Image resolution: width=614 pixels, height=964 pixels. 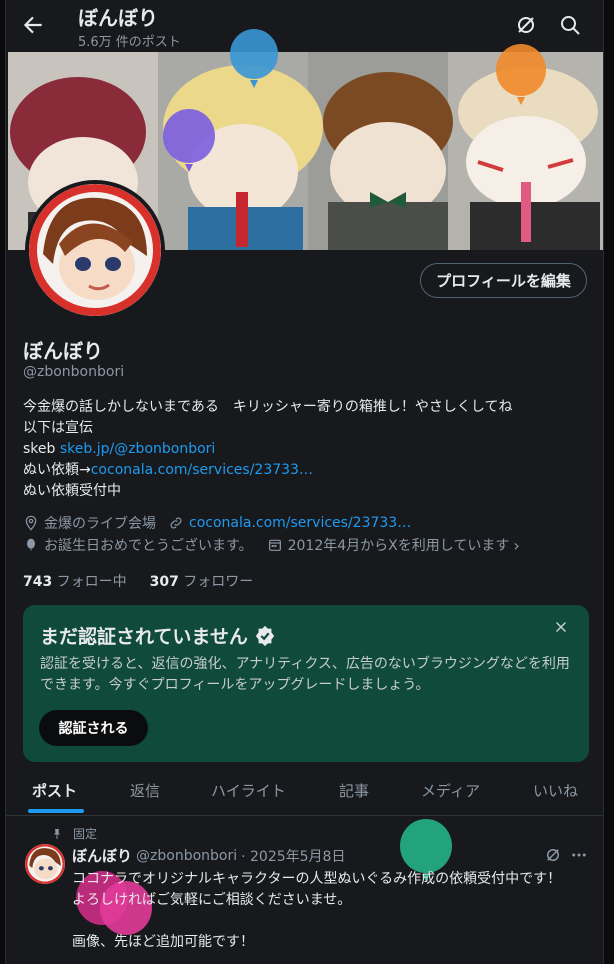 What do you see at coordinates (354, 790) in the screenshot?
I see `tab-articles: 記事` at bounding box center [354, 790].